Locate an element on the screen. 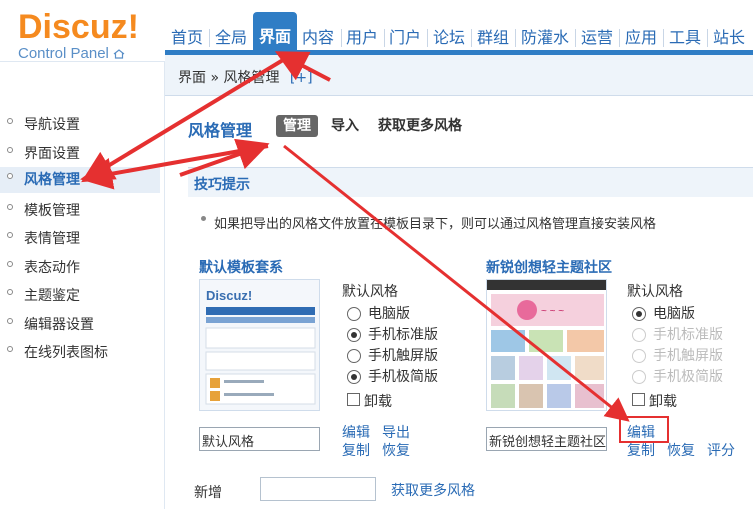 Image resolution: width=753 pixels, height=509 pixels. new-label: 新增 is located at coordinates (208, 493).